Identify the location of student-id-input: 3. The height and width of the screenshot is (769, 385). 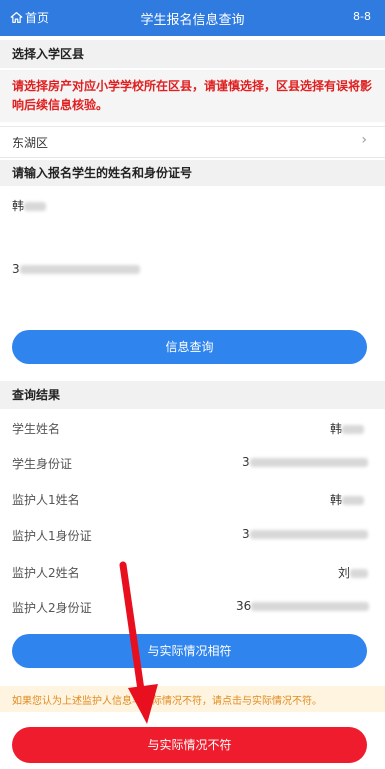
(76, 269).